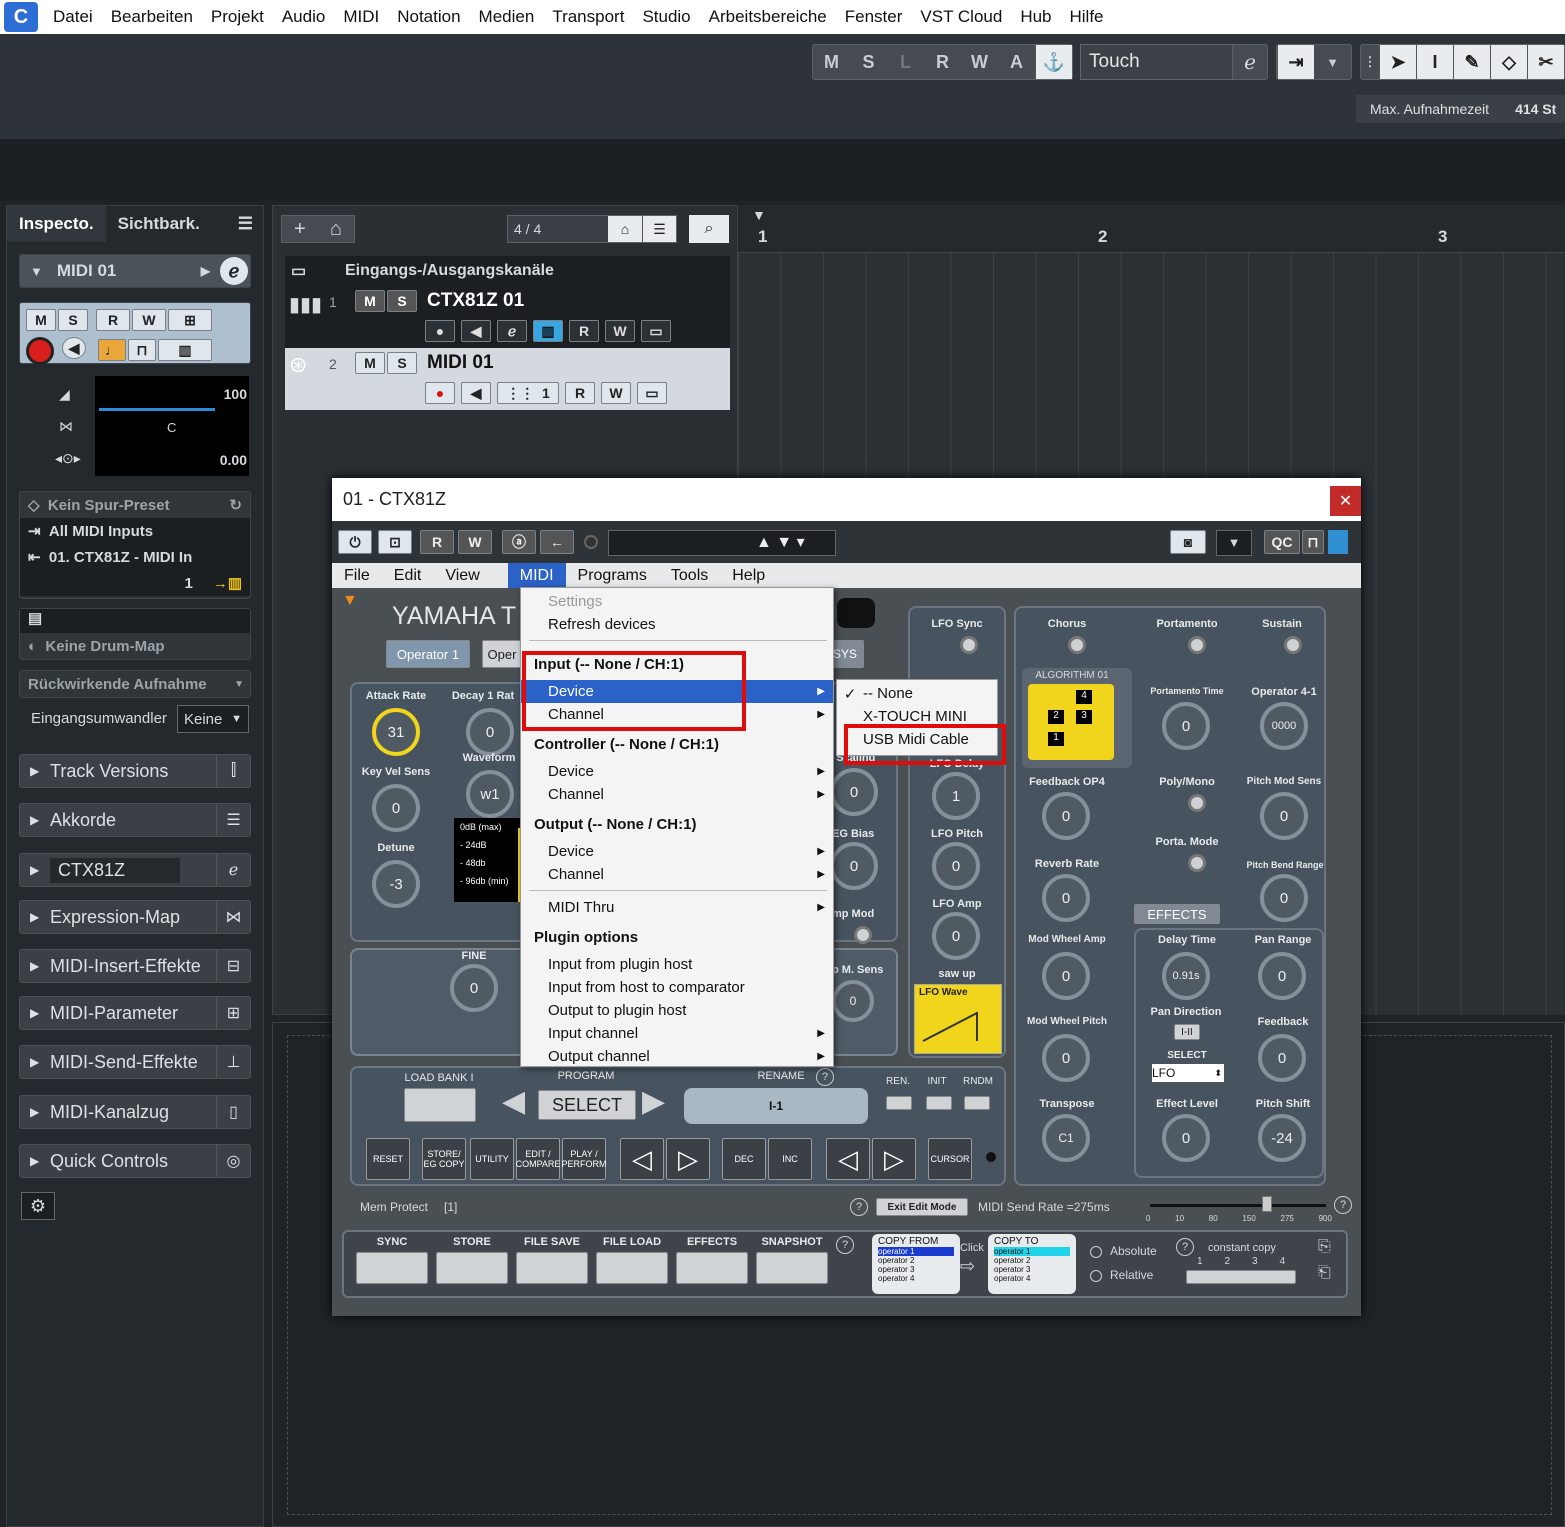 Image resolution: width=1565 pixels, height=1527 pixels. Describe the element at coordinates (74, 348) in the screenshot. I see `monitor-icon: ◀` at that location.